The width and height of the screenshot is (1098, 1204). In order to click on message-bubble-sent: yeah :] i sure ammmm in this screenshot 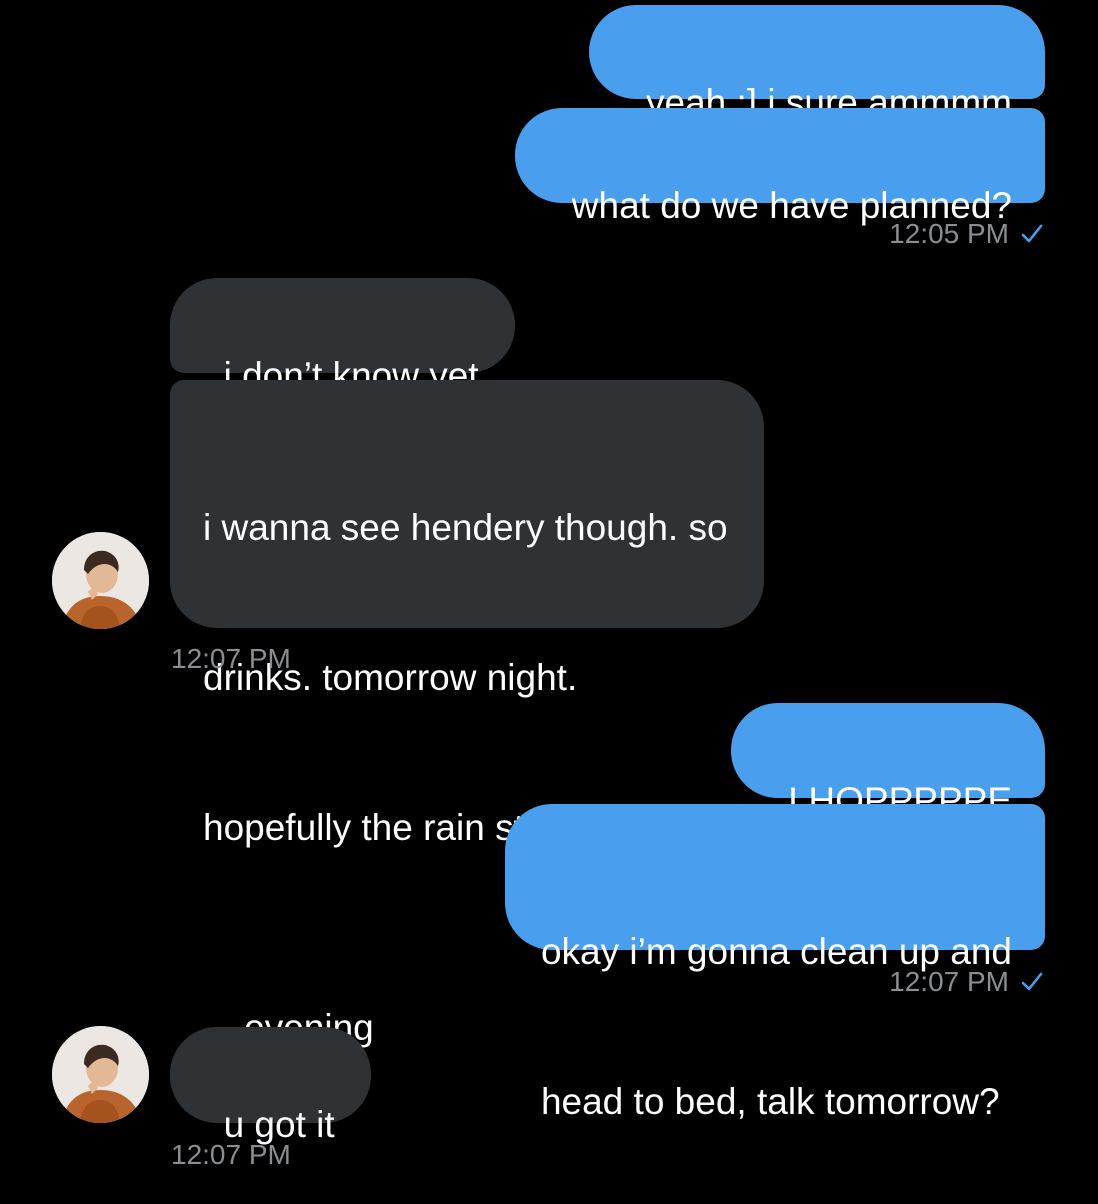, I will do `click(817, 64)`.